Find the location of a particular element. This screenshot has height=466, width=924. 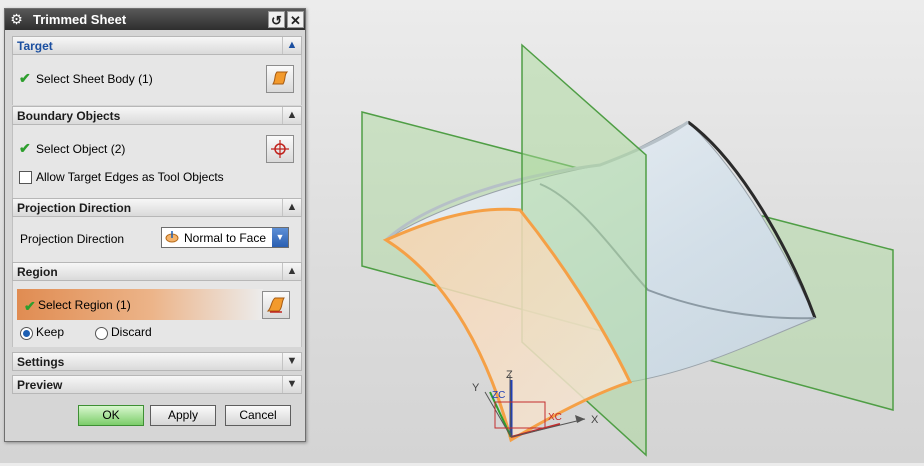

section-header-settings: Settings ▼ is located at coordinates (157, 361).